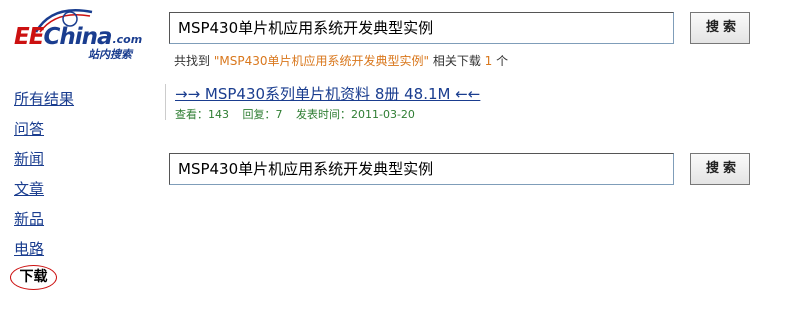  What do you see at coordinates (720, 28) in the screenshot?
I see `search-button: 搜索` at bounding box center [720, 28].